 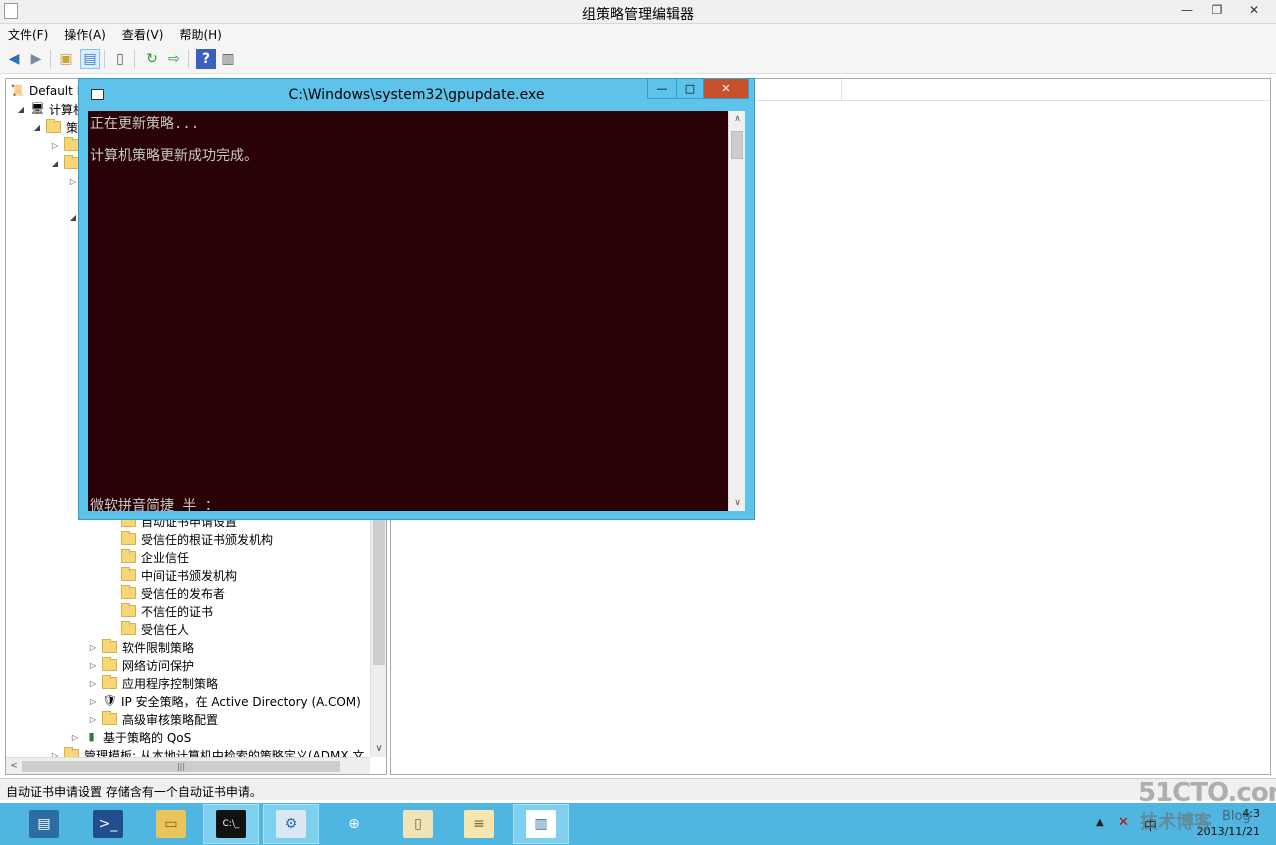 I want to click on tree-item-ipsec: ▷ 🛡 IP 安全策略，在 Active Directory (A.COM), so click(x=224, y=701).